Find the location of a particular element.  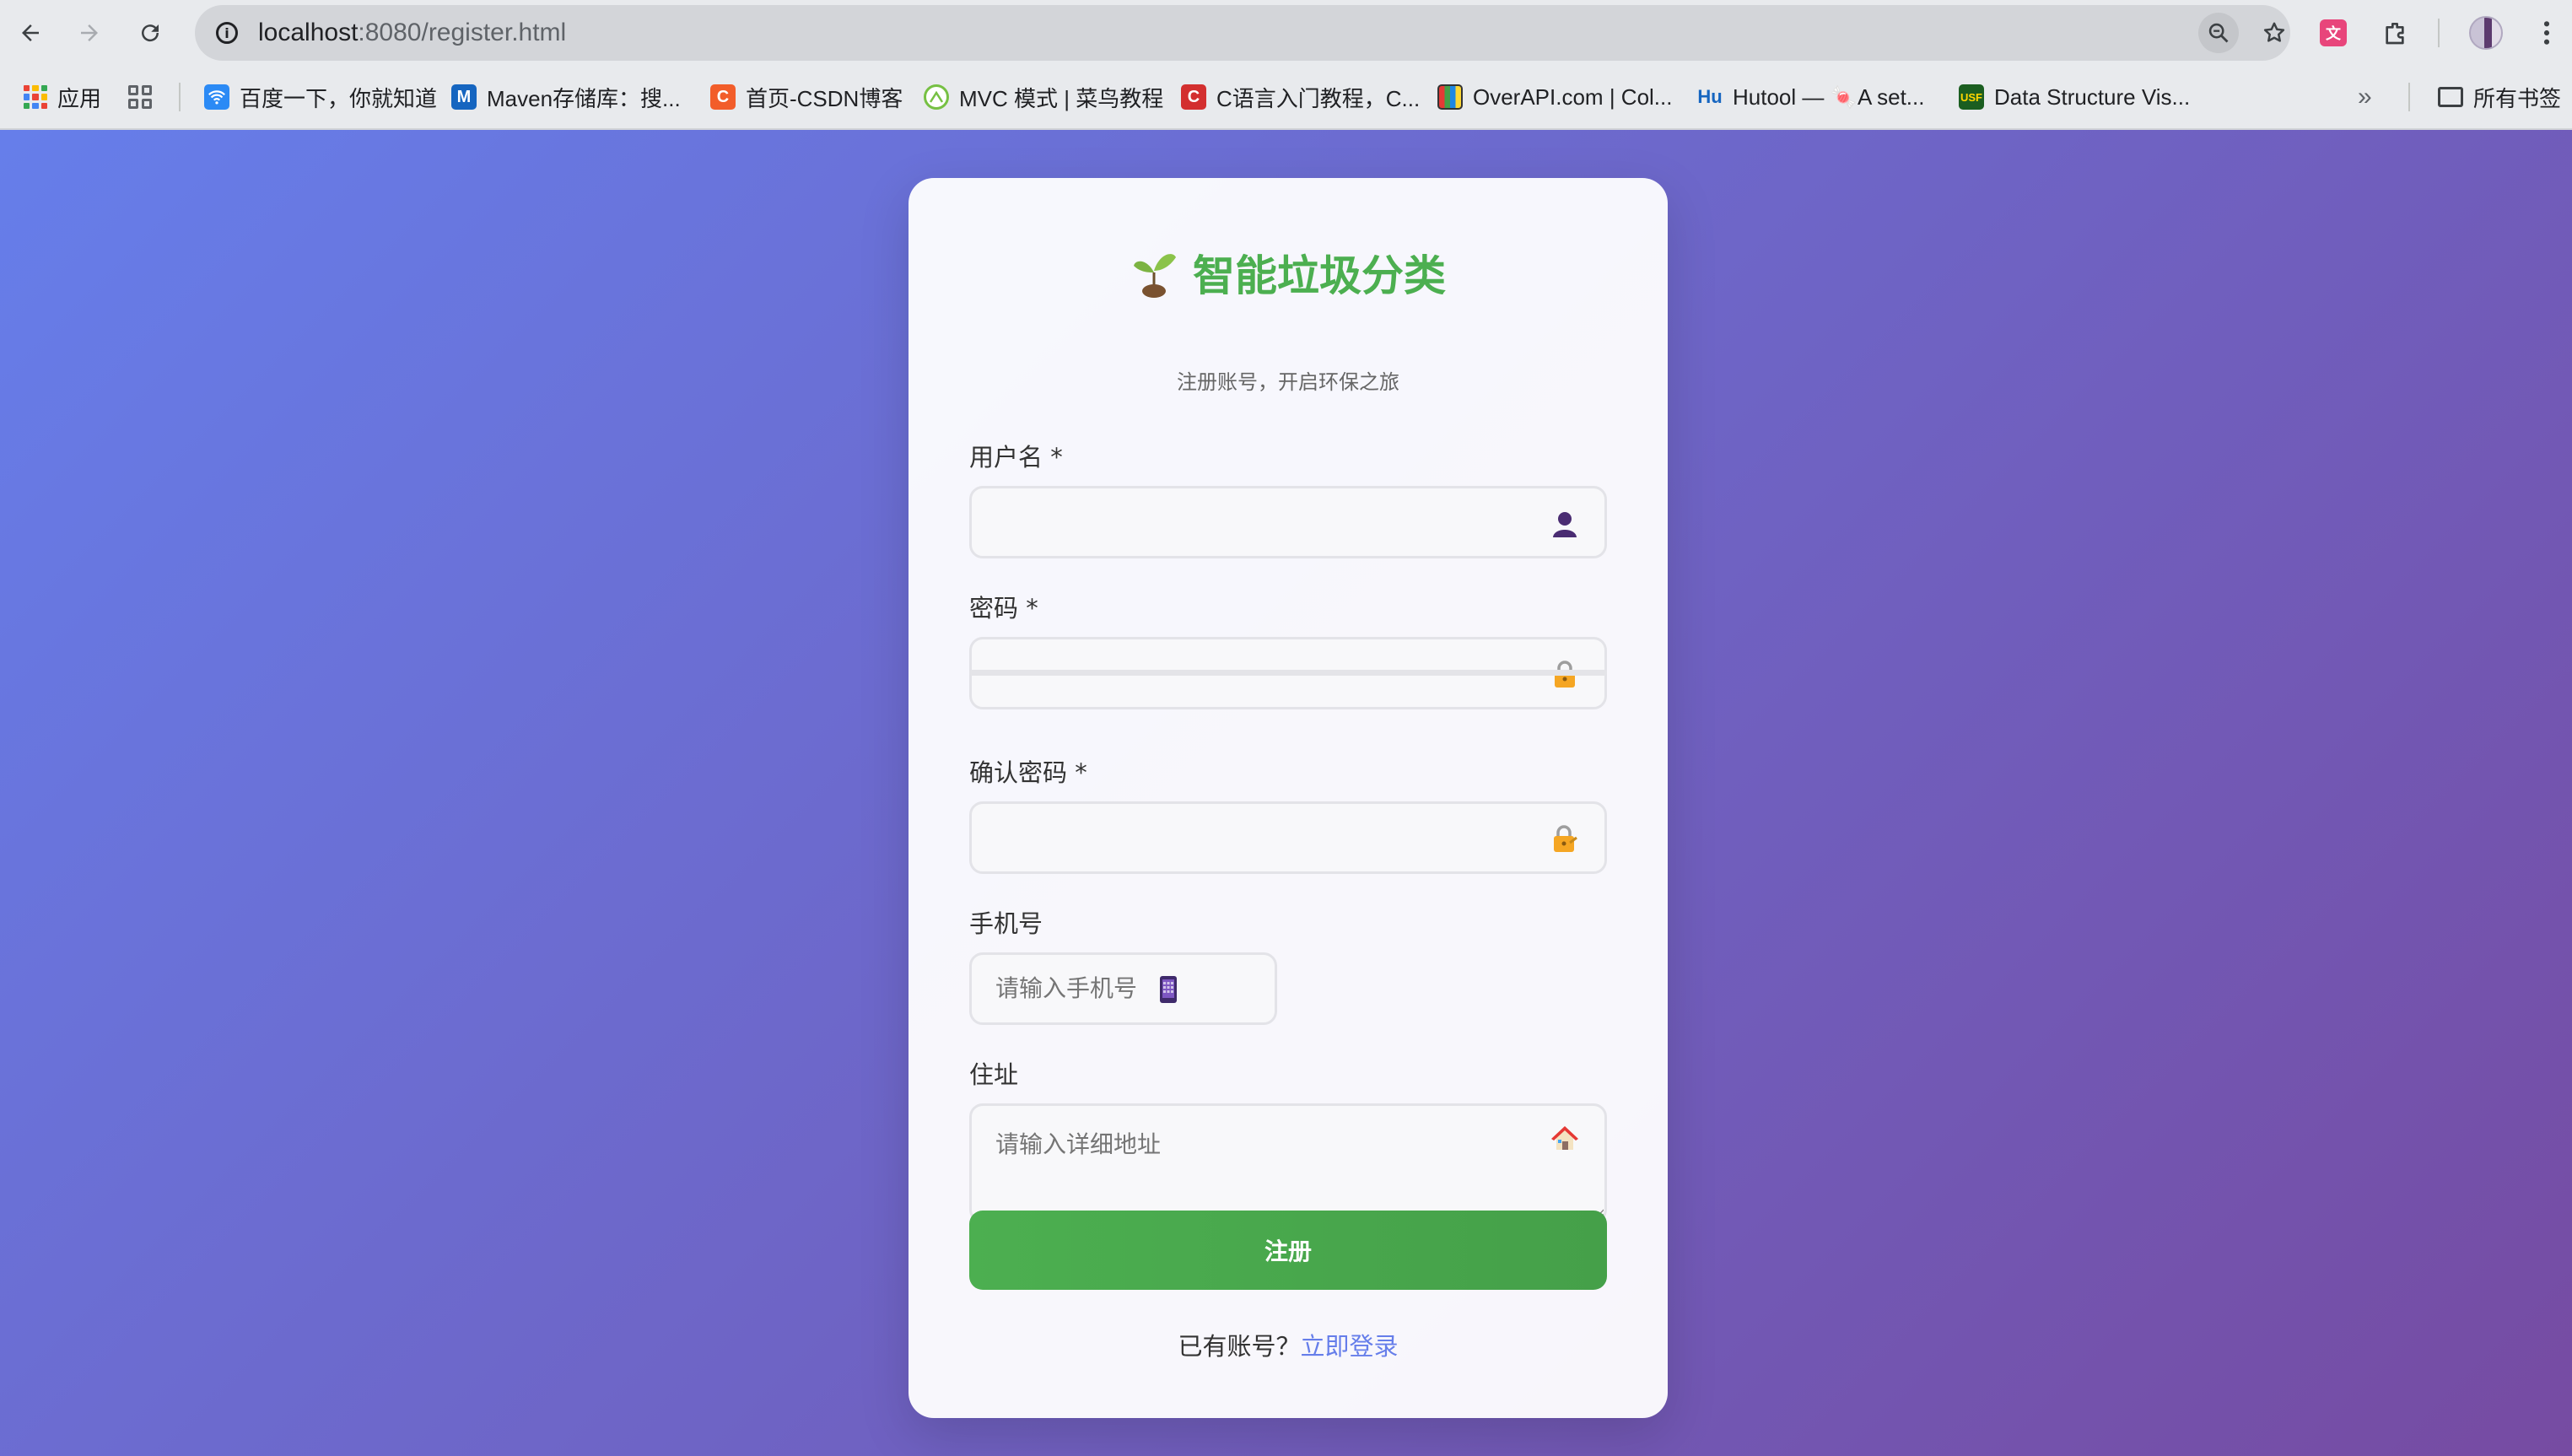

password-label-text: 密码 is located at coordinates (994, 609).